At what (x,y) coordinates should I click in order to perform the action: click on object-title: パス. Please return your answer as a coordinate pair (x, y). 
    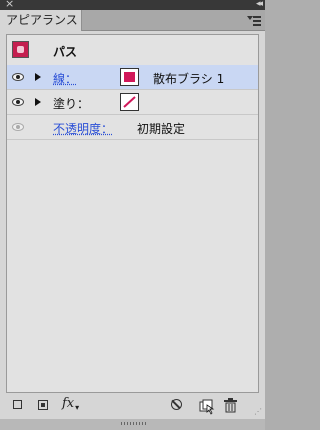
    Looking at the image, I should click on (65, 52).